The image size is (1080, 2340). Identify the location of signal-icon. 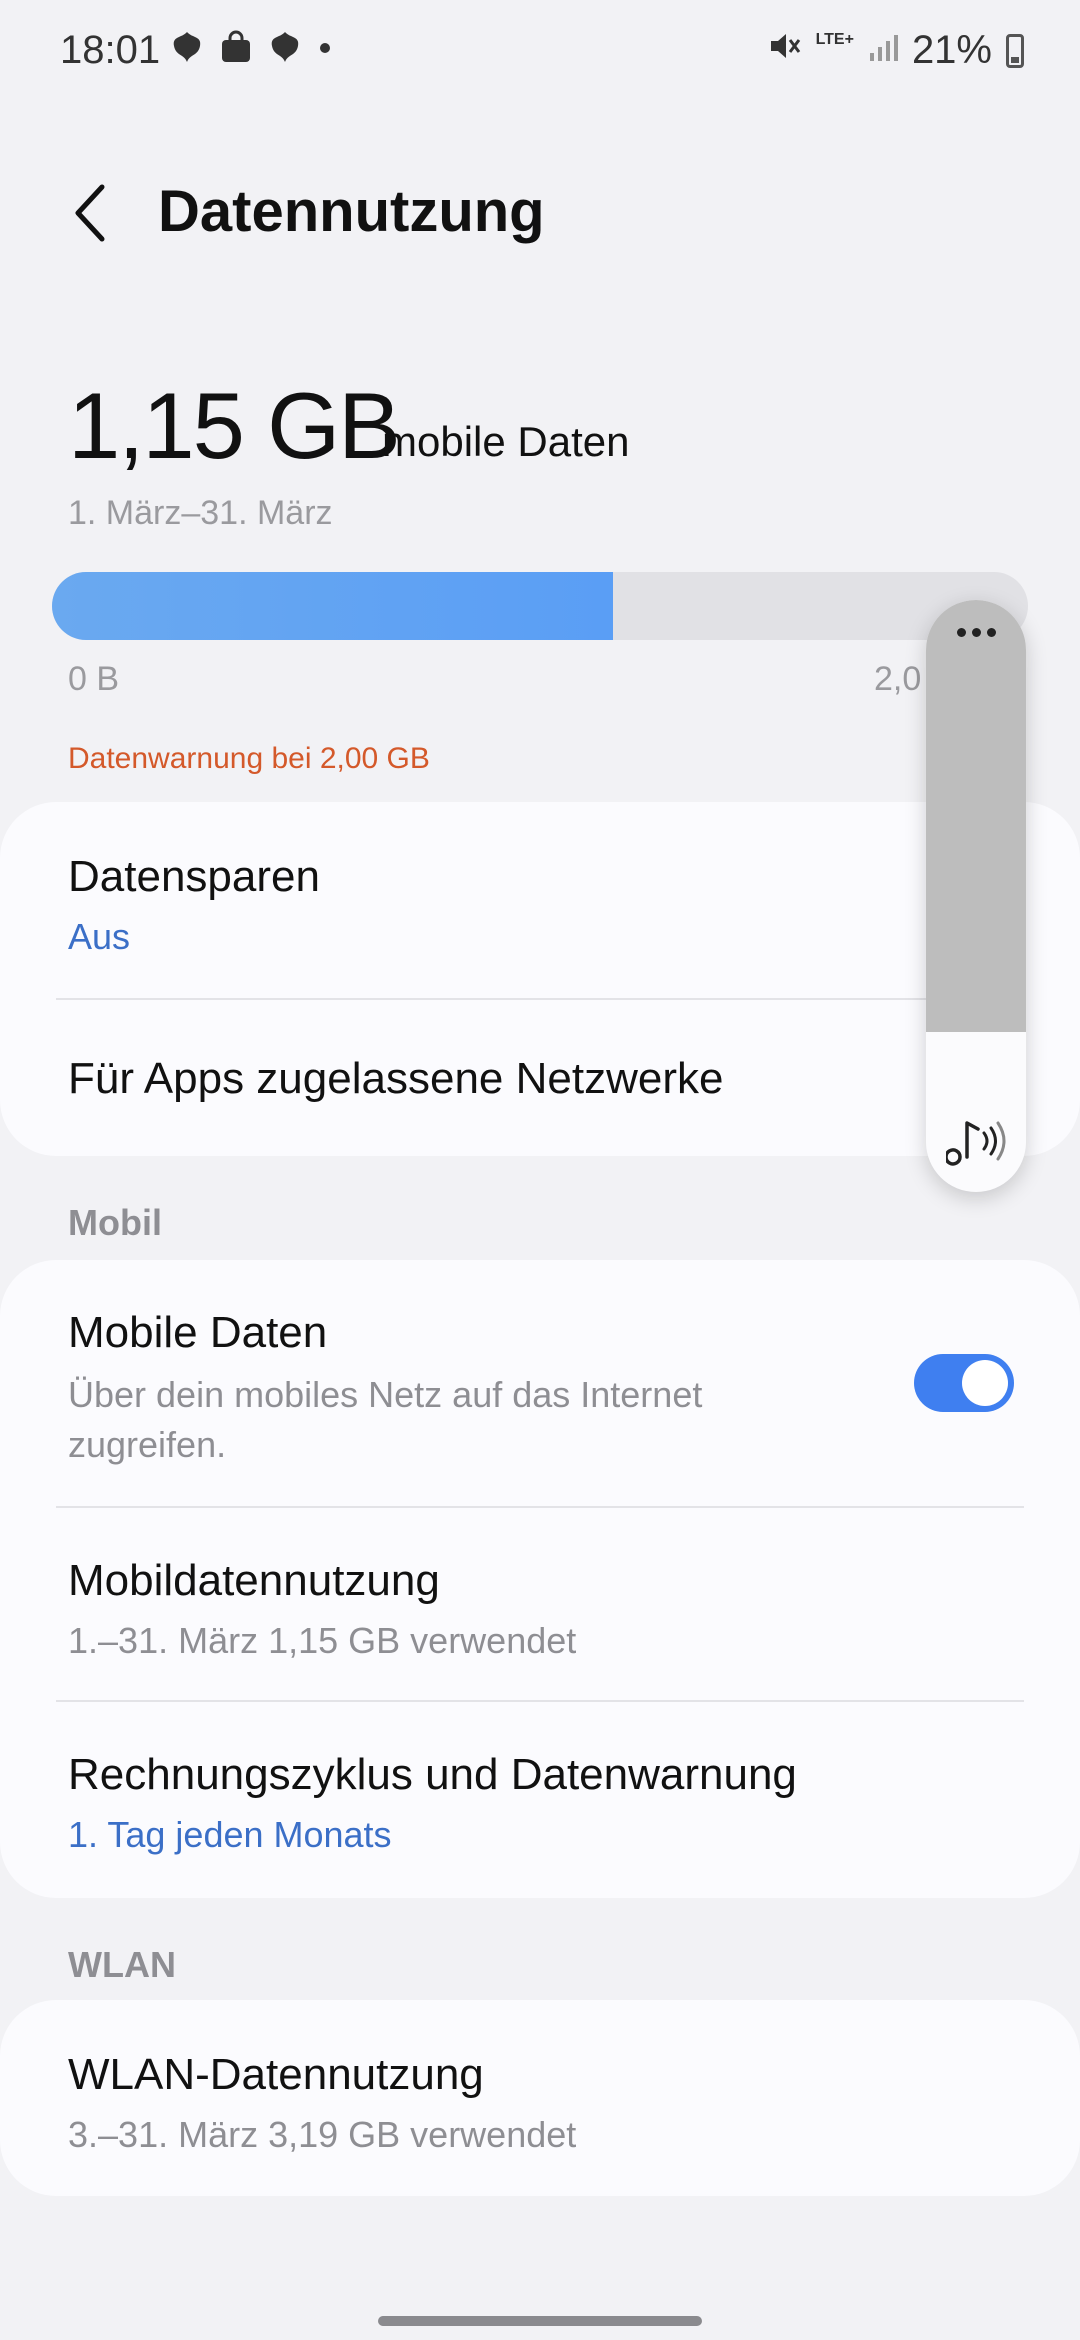
(883, 50).